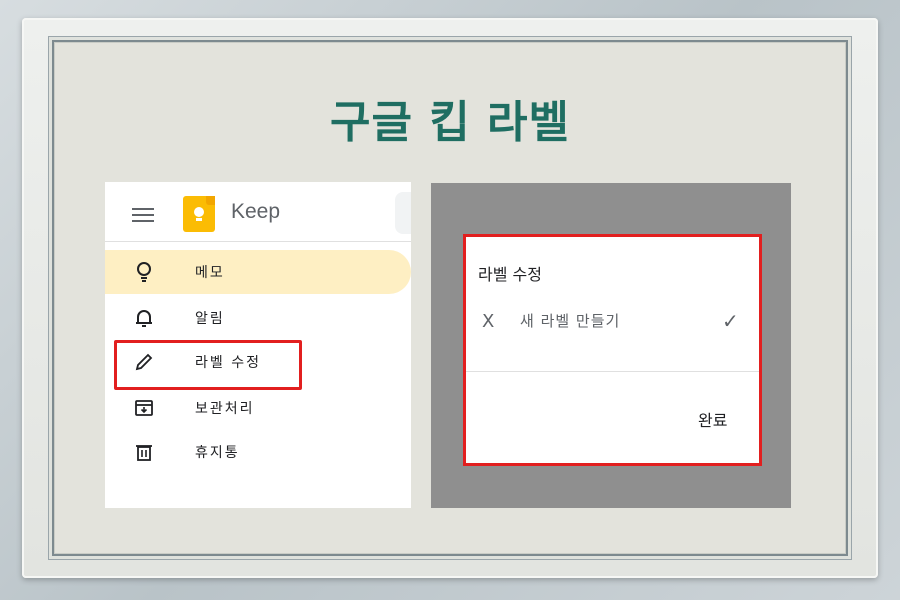  Describe the element at coordinates (217, 453) in the screenshot. I see `nav-label: 휴지통` at that location.